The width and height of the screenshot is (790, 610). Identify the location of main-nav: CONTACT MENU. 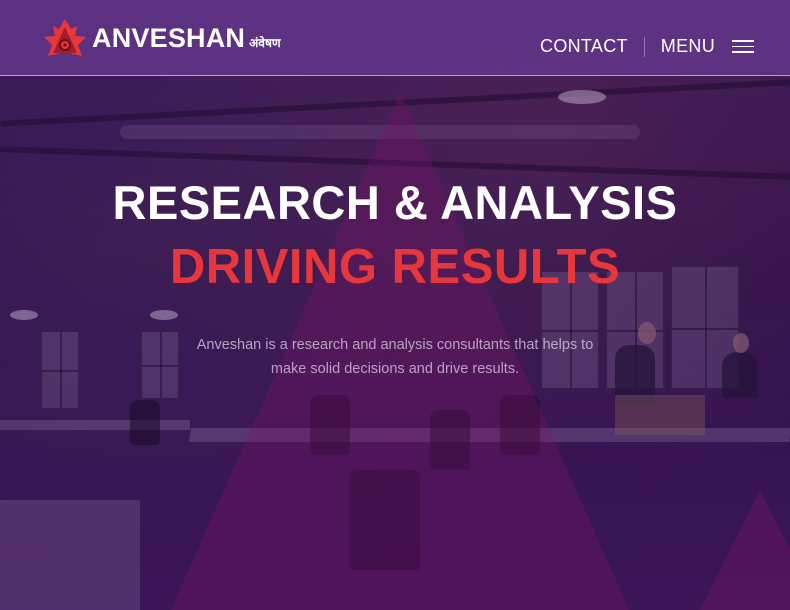
(647, 46).